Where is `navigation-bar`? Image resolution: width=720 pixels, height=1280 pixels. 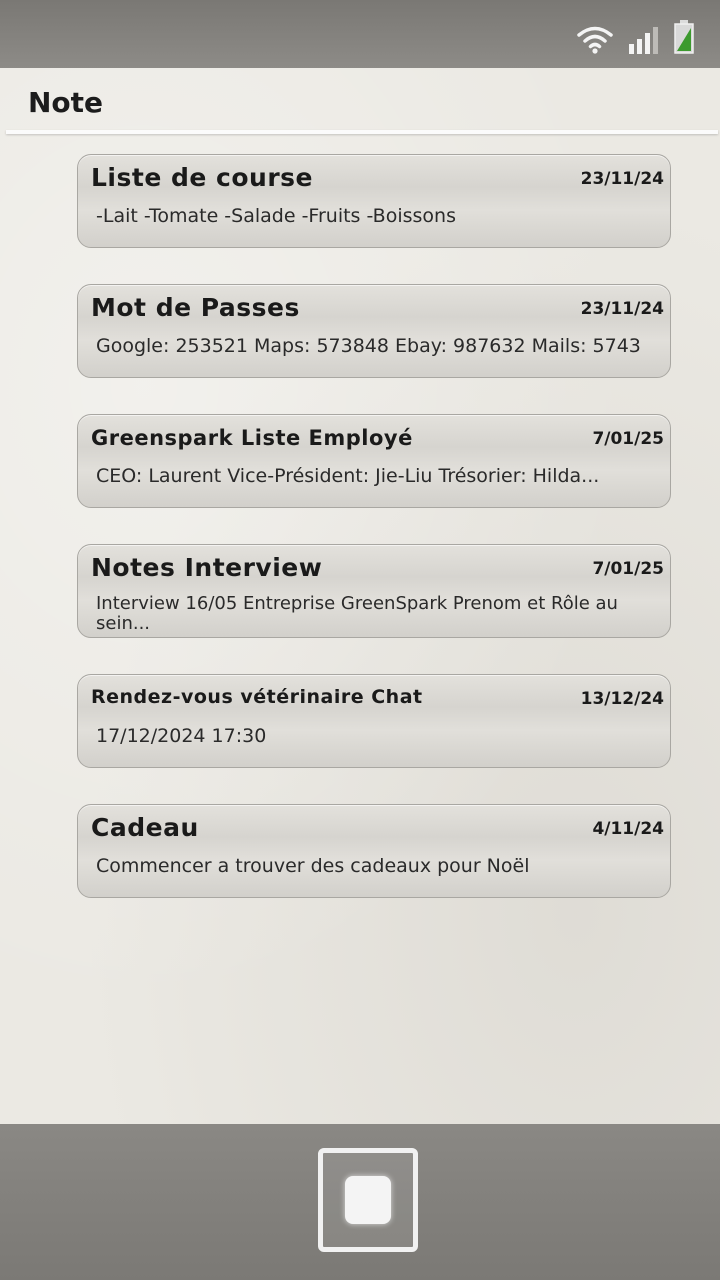
navigation-bar is located at coordinates (360, 1202).